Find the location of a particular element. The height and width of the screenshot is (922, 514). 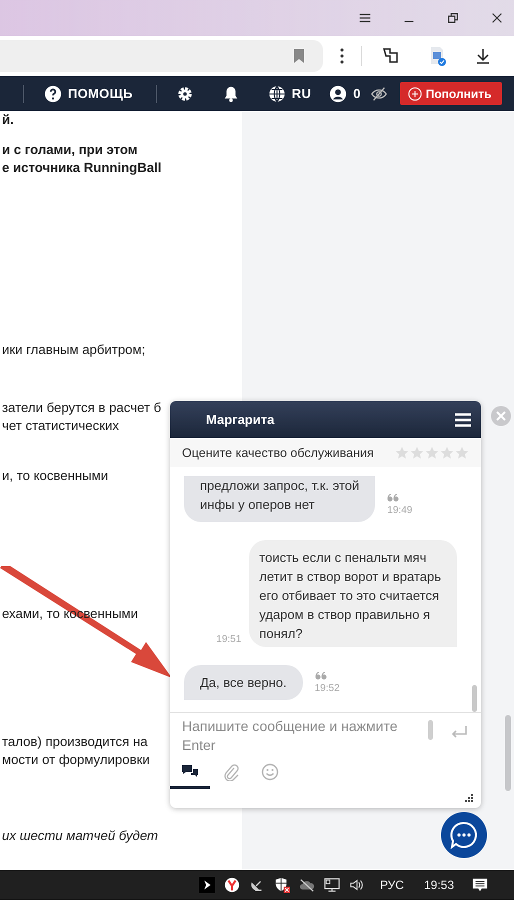

rating-label: Оцените качество обслуживания is located at coordinates (278, 453).